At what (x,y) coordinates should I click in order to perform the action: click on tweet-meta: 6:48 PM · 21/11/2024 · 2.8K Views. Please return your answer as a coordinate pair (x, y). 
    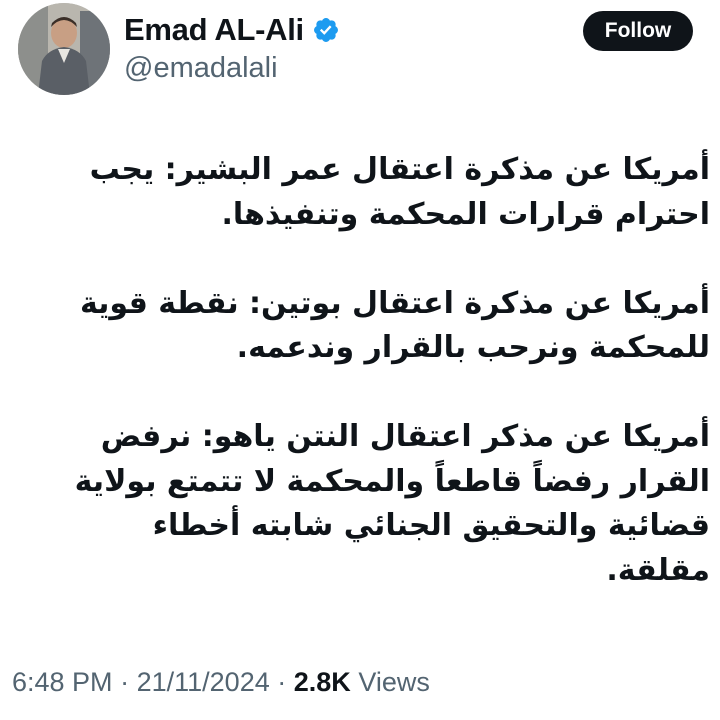
    Looking at the image, I should click on (221, 682).